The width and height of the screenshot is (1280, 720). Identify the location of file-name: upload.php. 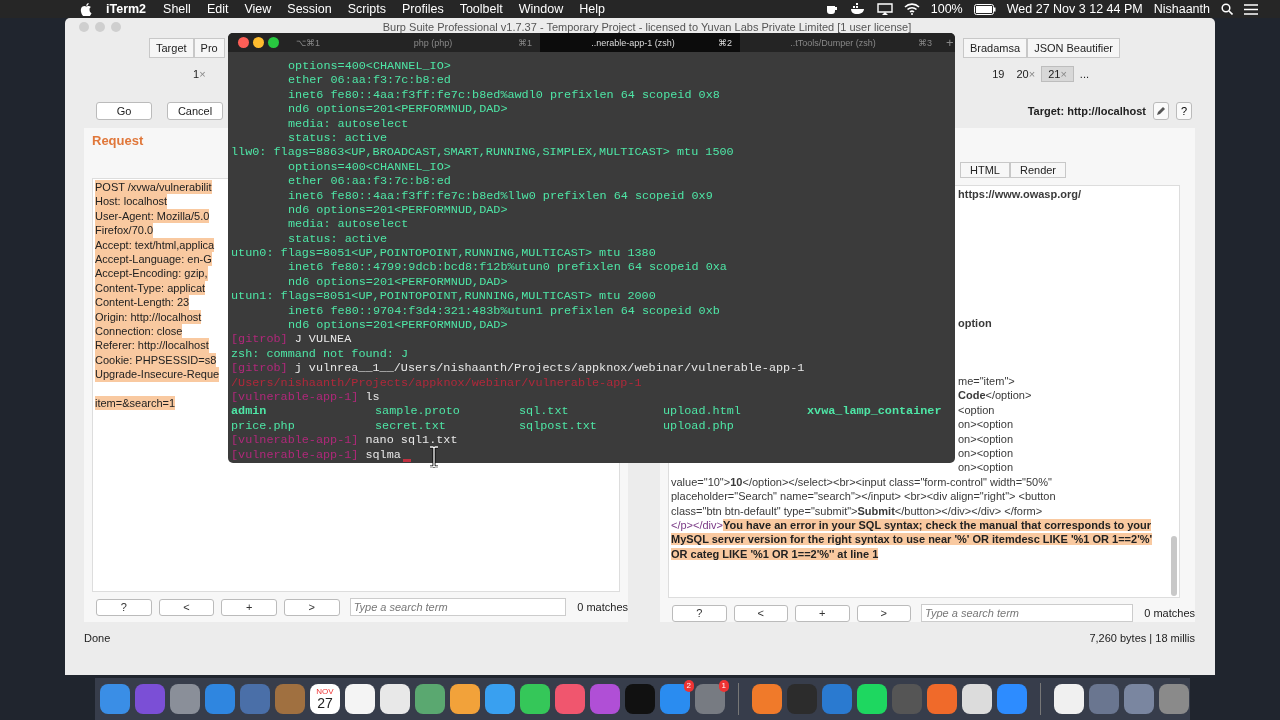
(699, 426).